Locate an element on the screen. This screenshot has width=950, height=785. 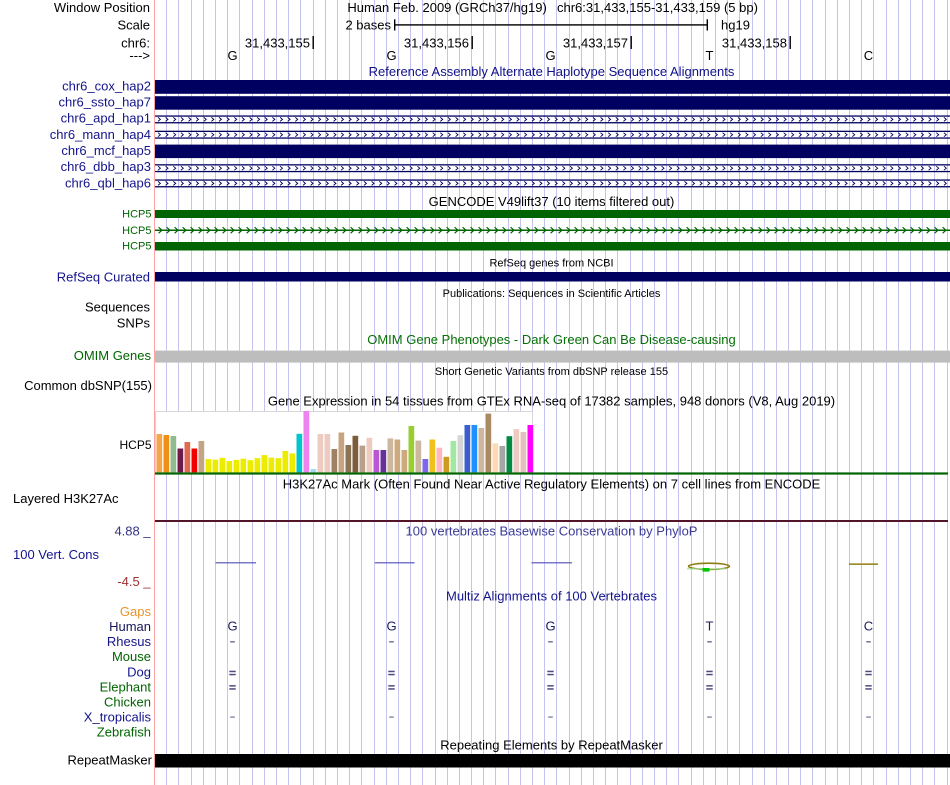
svg-text: -4.5 _ is located at coordinates (134, 581).